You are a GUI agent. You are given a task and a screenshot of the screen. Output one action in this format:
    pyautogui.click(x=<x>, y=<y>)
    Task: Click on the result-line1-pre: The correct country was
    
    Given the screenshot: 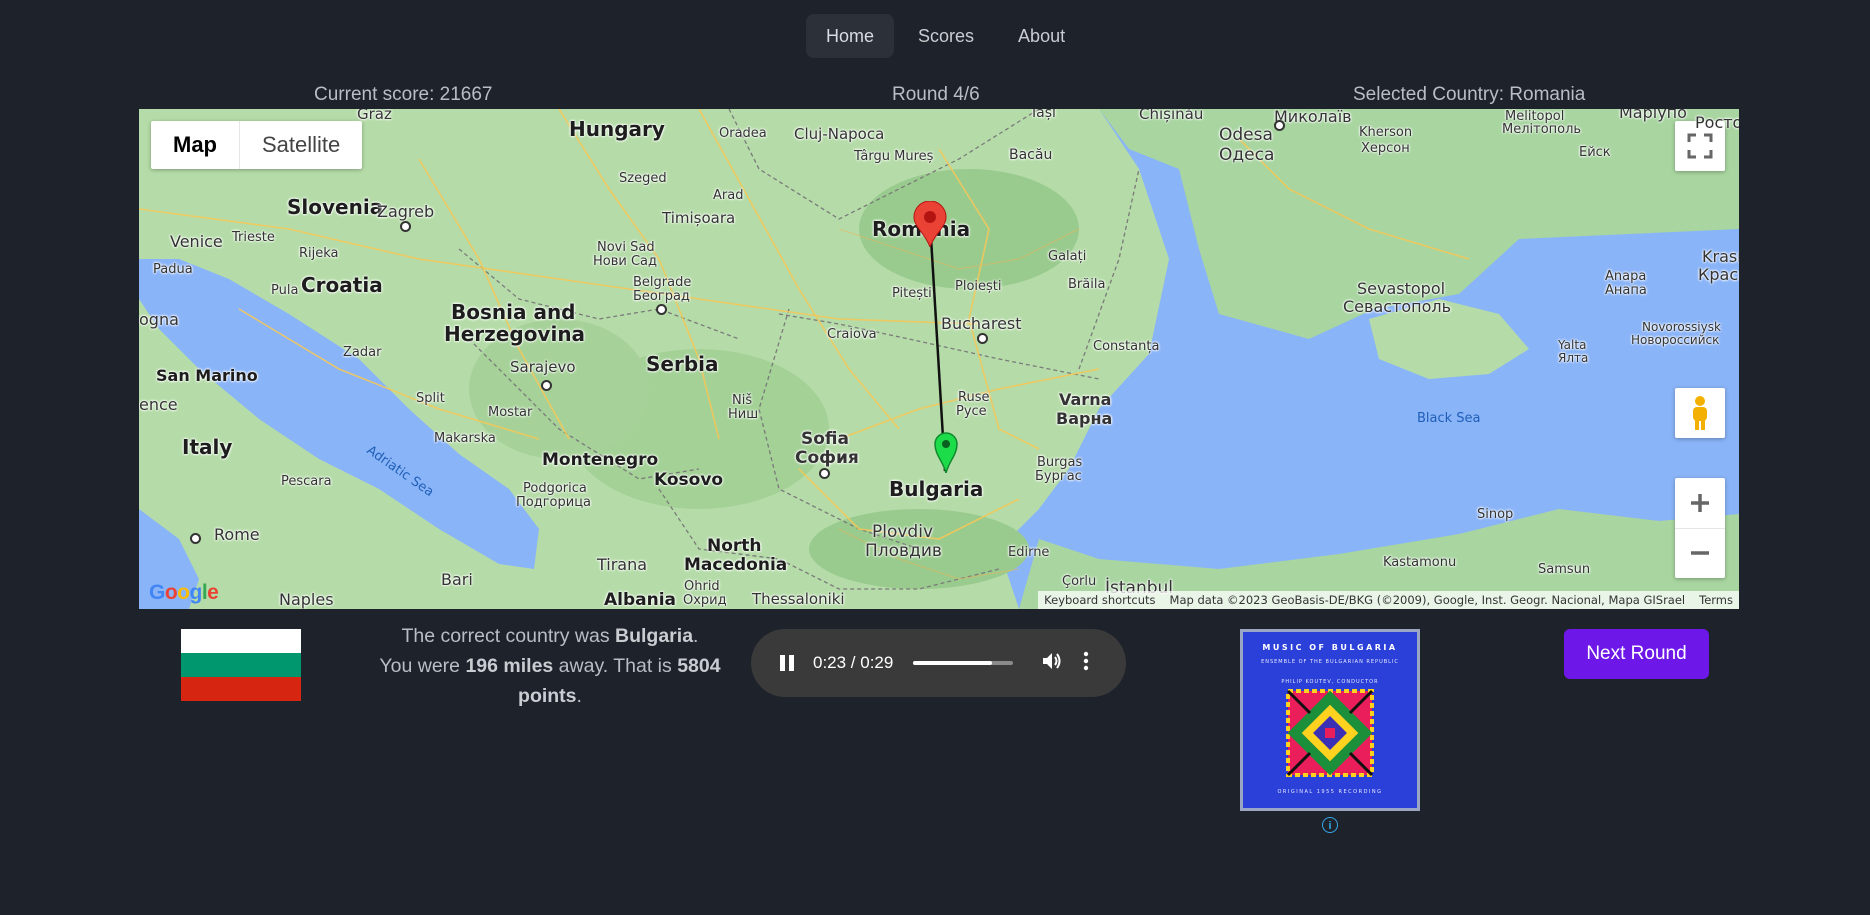 What is the action you would take?
    pyautogui.click(x=508, y=636)
    